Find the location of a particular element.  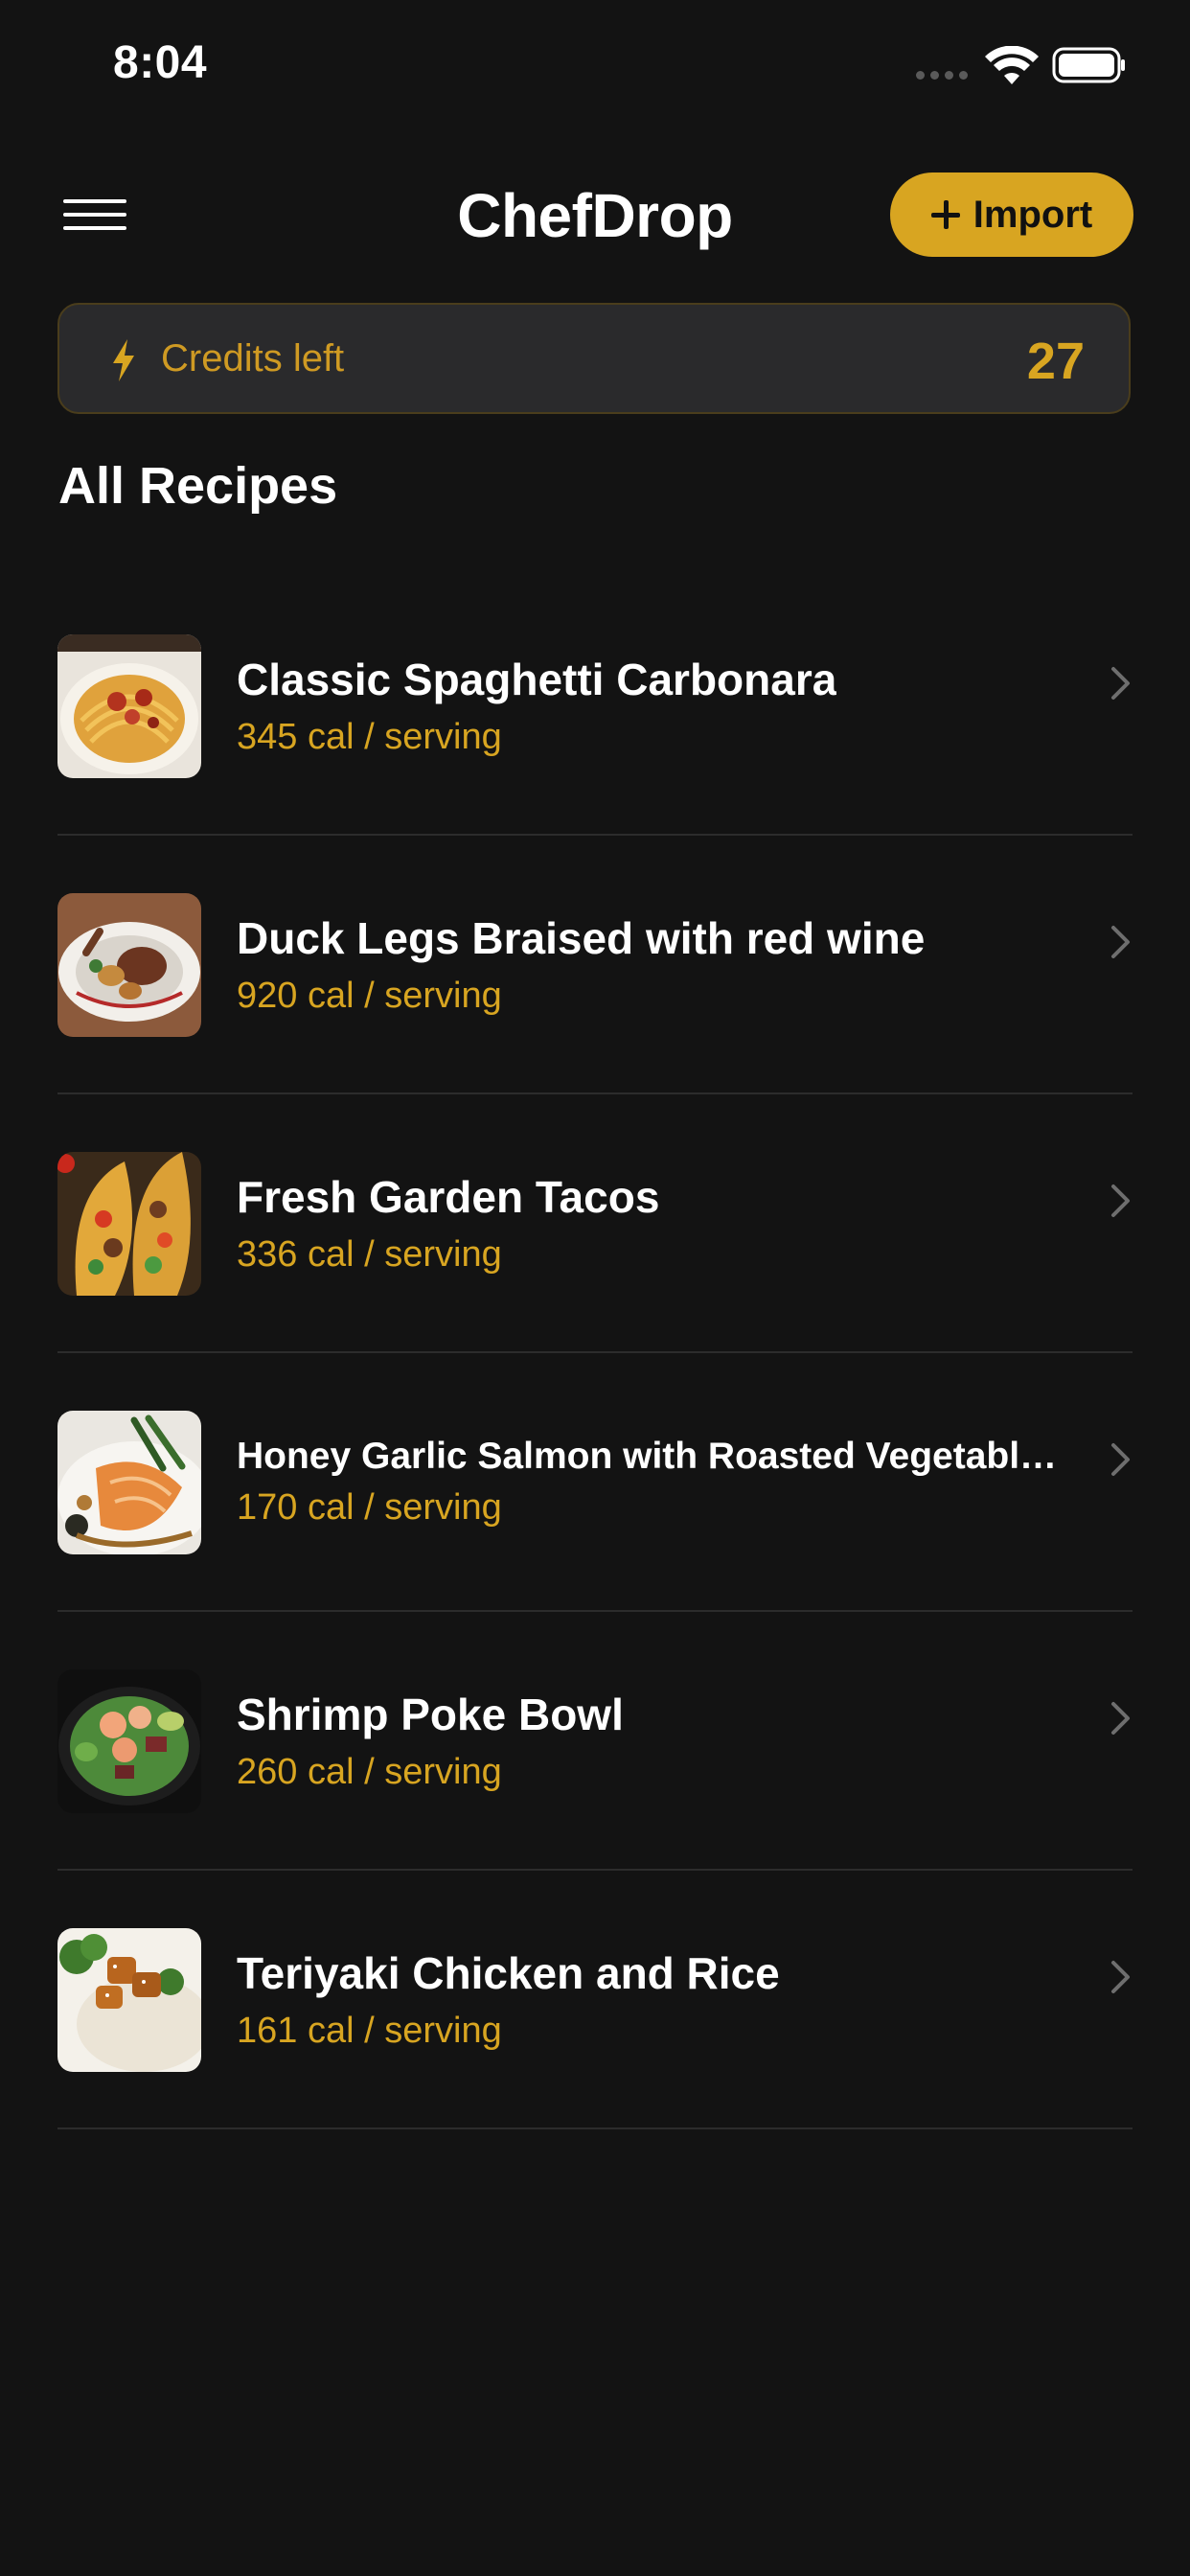

recipe-name: Fresh Garden Tacos is located at coordinates (449, 1197).